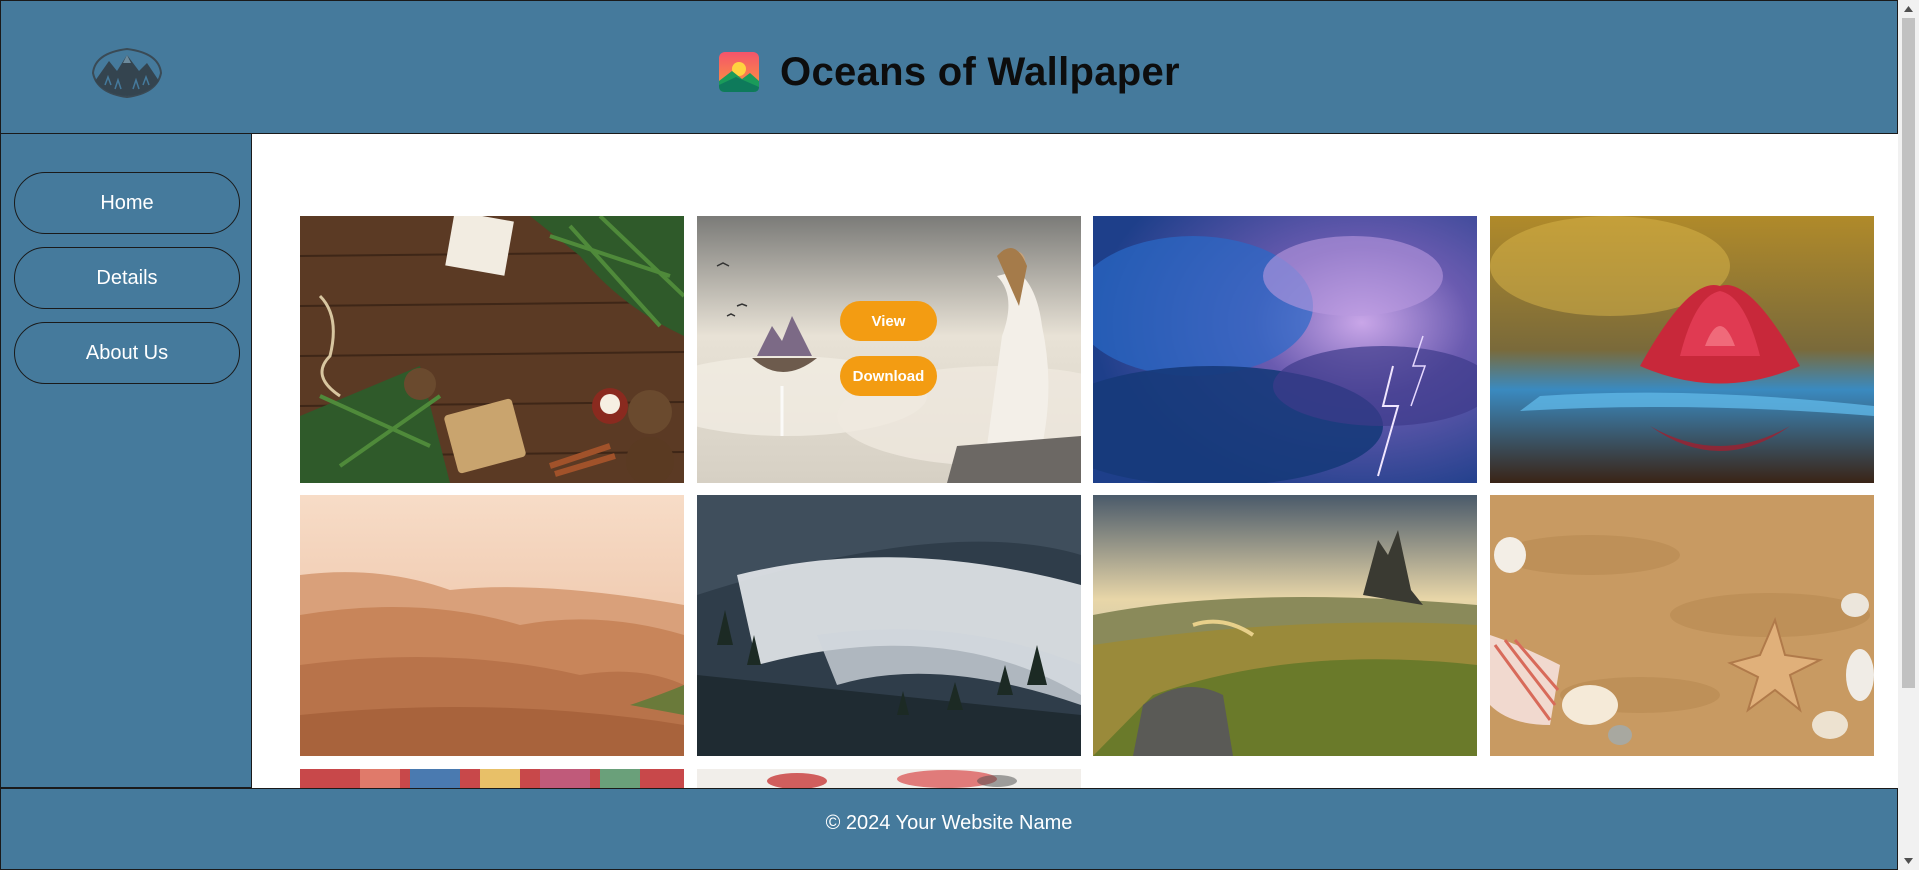 This screenshot has width=1919, height=870. I want to click on download-button-label: Download, so click(888, 376).